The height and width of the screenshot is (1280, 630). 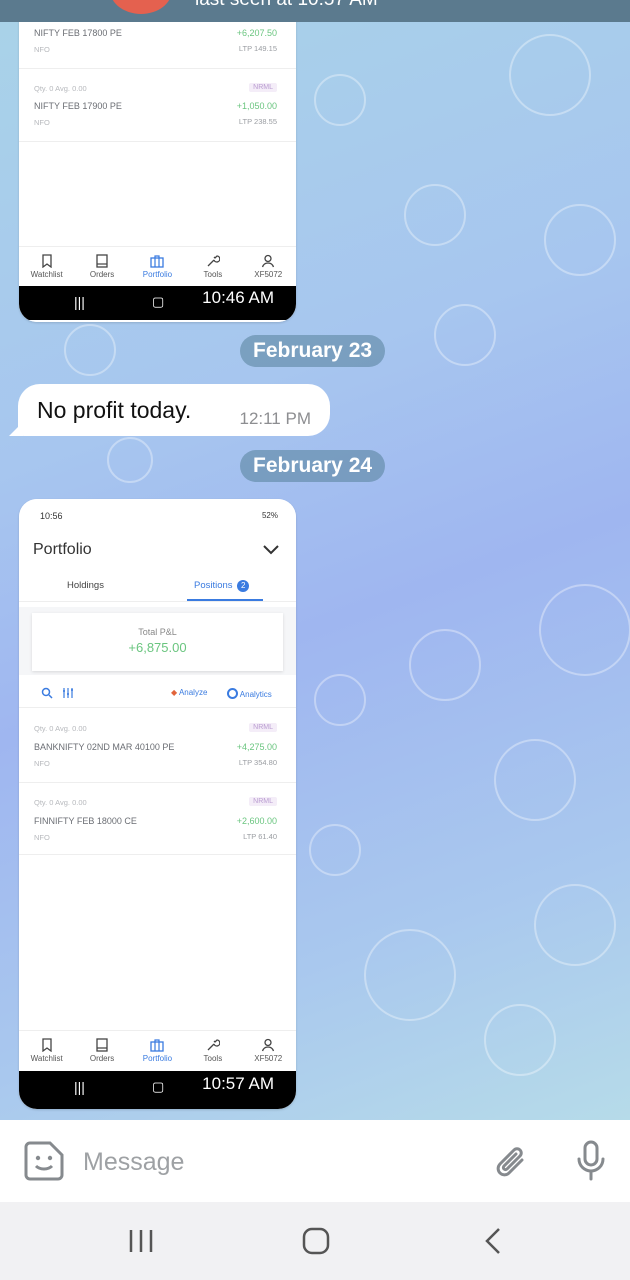 I want to click on pnl-card: Total P&L +6,875.00, so click(x=157, y=642).